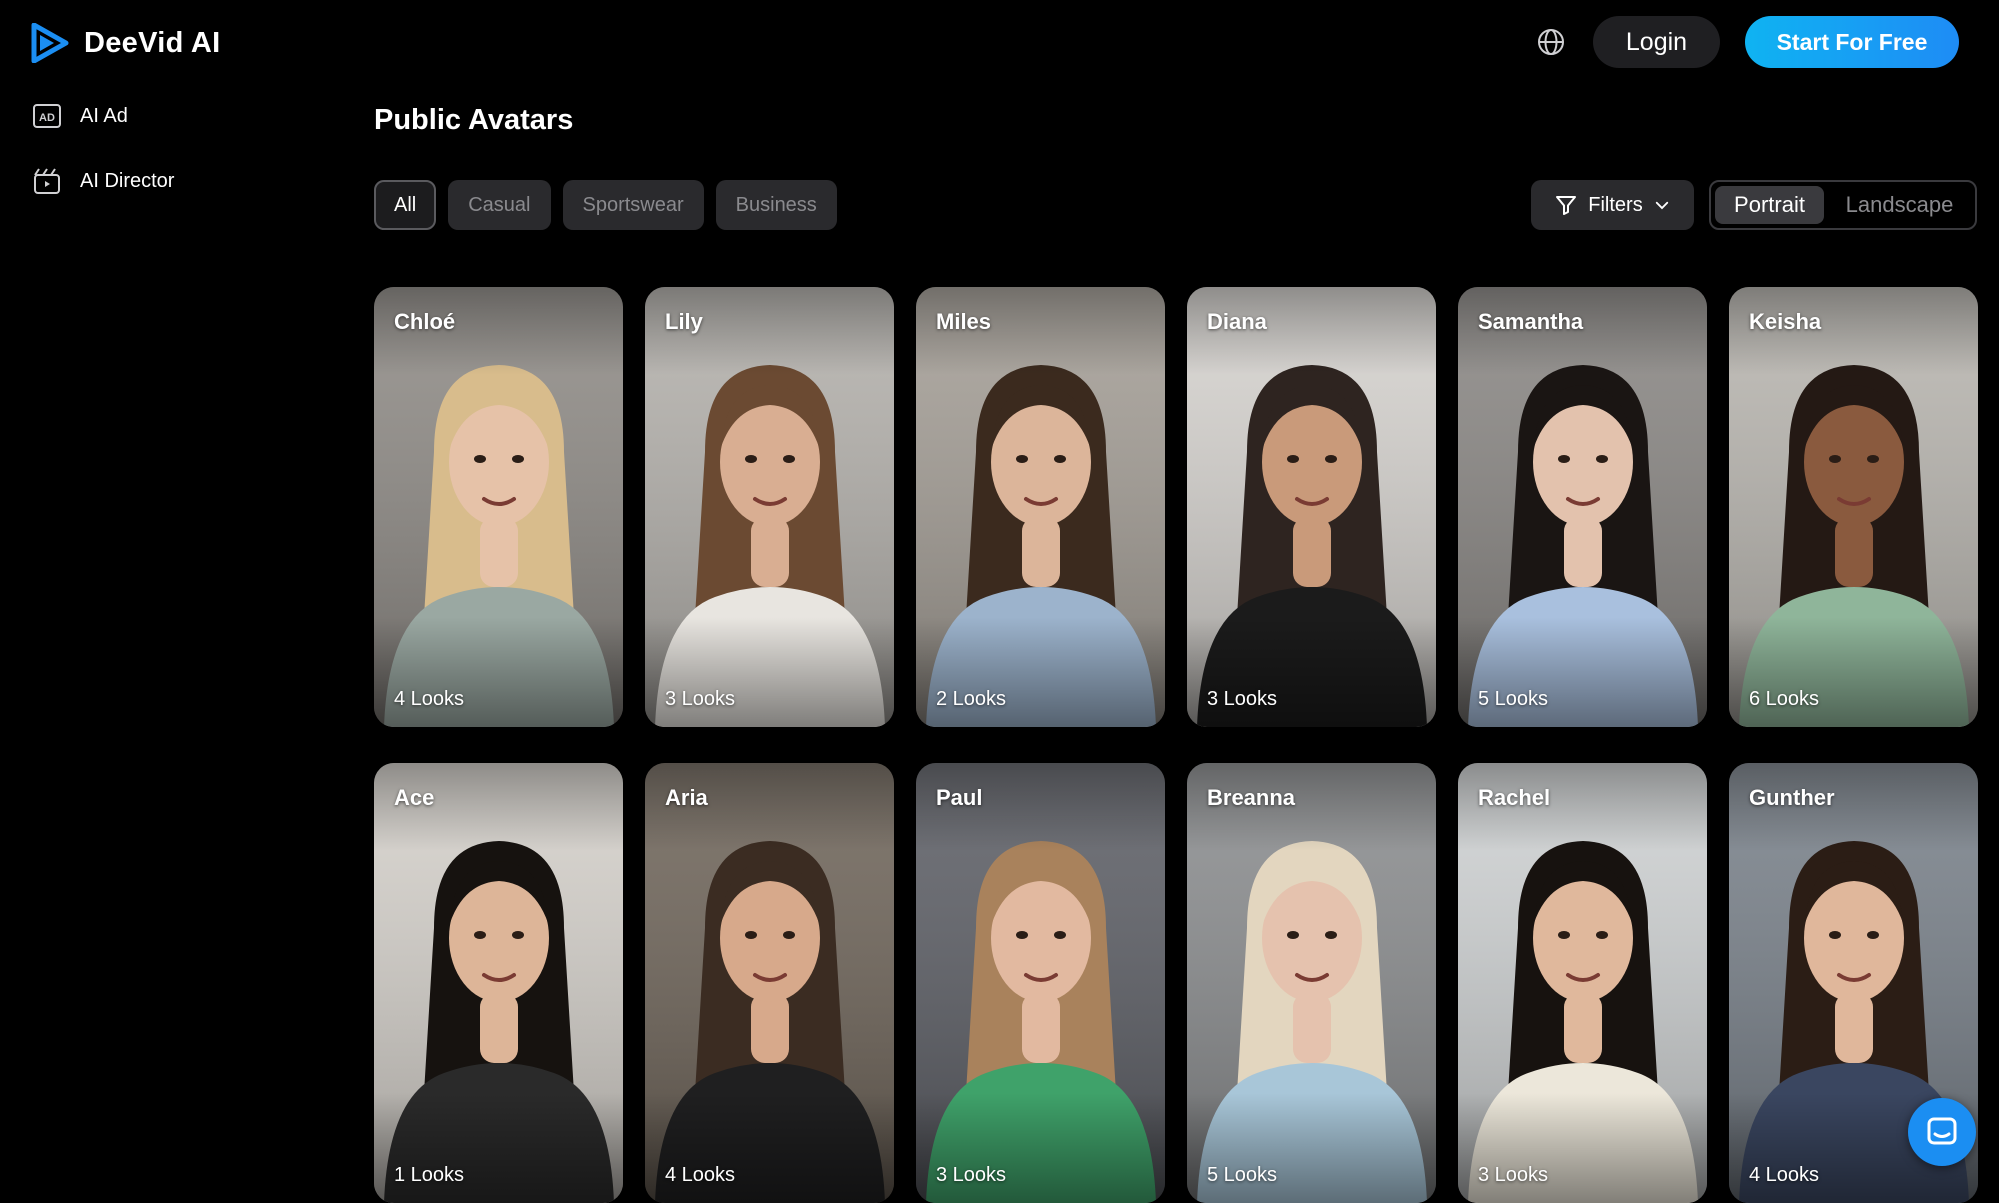 The height and width of the screenshot is (1203, 1999). What do you see at coordinates (684, 321) in the screenshot?
I see `avatar-name: Lily` at bounding box center [684, 321].